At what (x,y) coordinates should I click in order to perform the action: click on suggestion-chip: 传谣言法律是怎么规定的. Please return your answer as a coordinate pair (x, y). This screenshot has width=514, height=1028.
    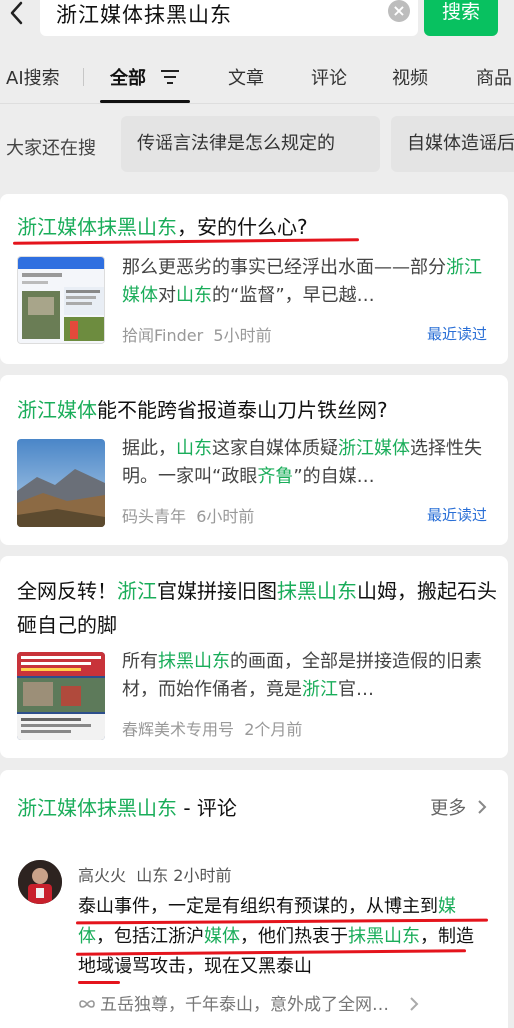
    Looking at the image, I should click on (250, 144).